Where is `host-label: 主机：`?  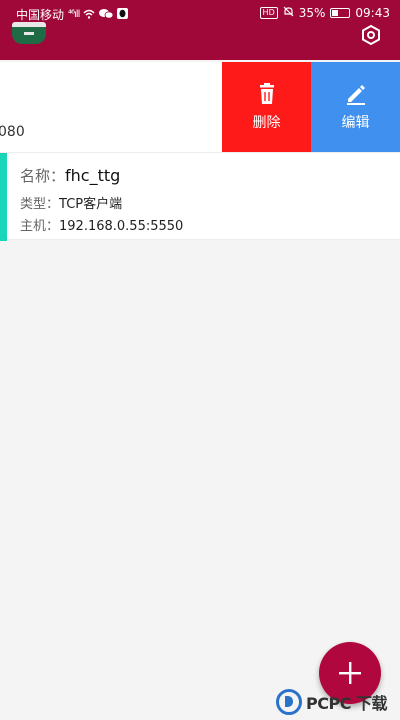
host-label: 主机： is located at coordinates (40, 226).